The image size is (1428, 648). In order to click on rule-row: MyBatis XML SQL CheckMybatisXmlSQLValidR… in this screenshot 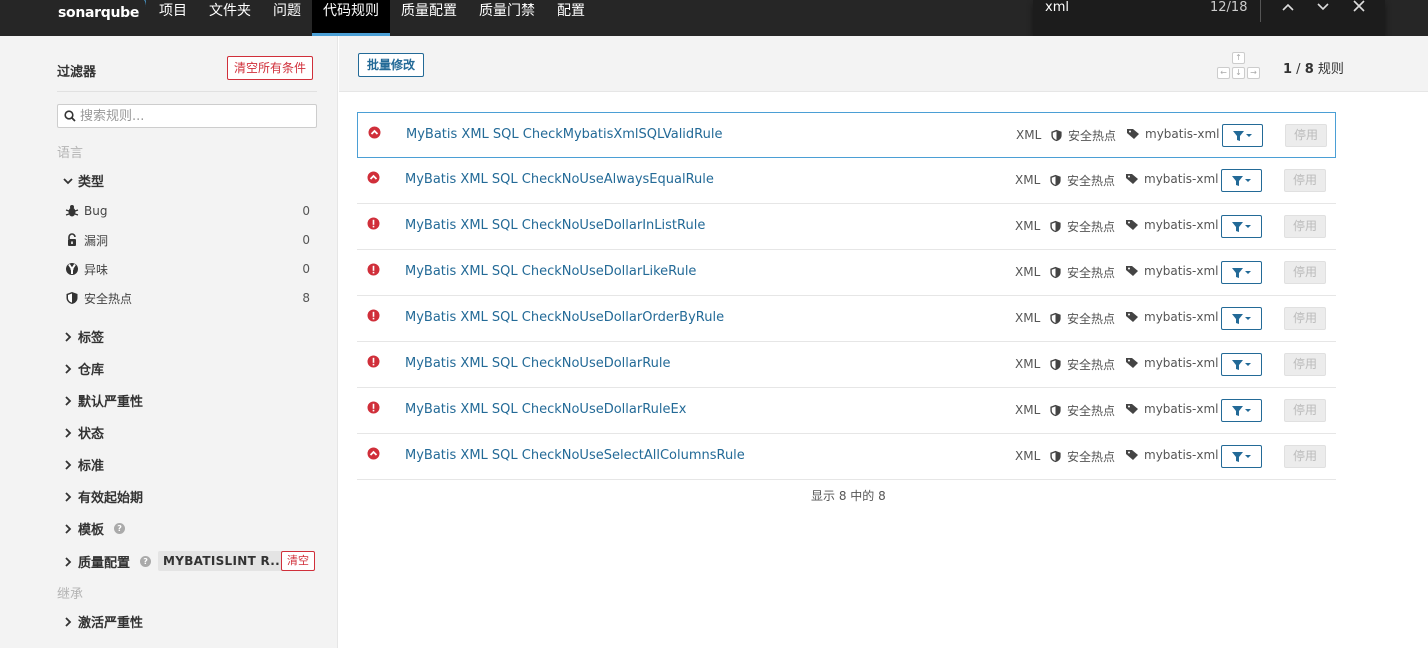, I will do `click(846, 135)`.